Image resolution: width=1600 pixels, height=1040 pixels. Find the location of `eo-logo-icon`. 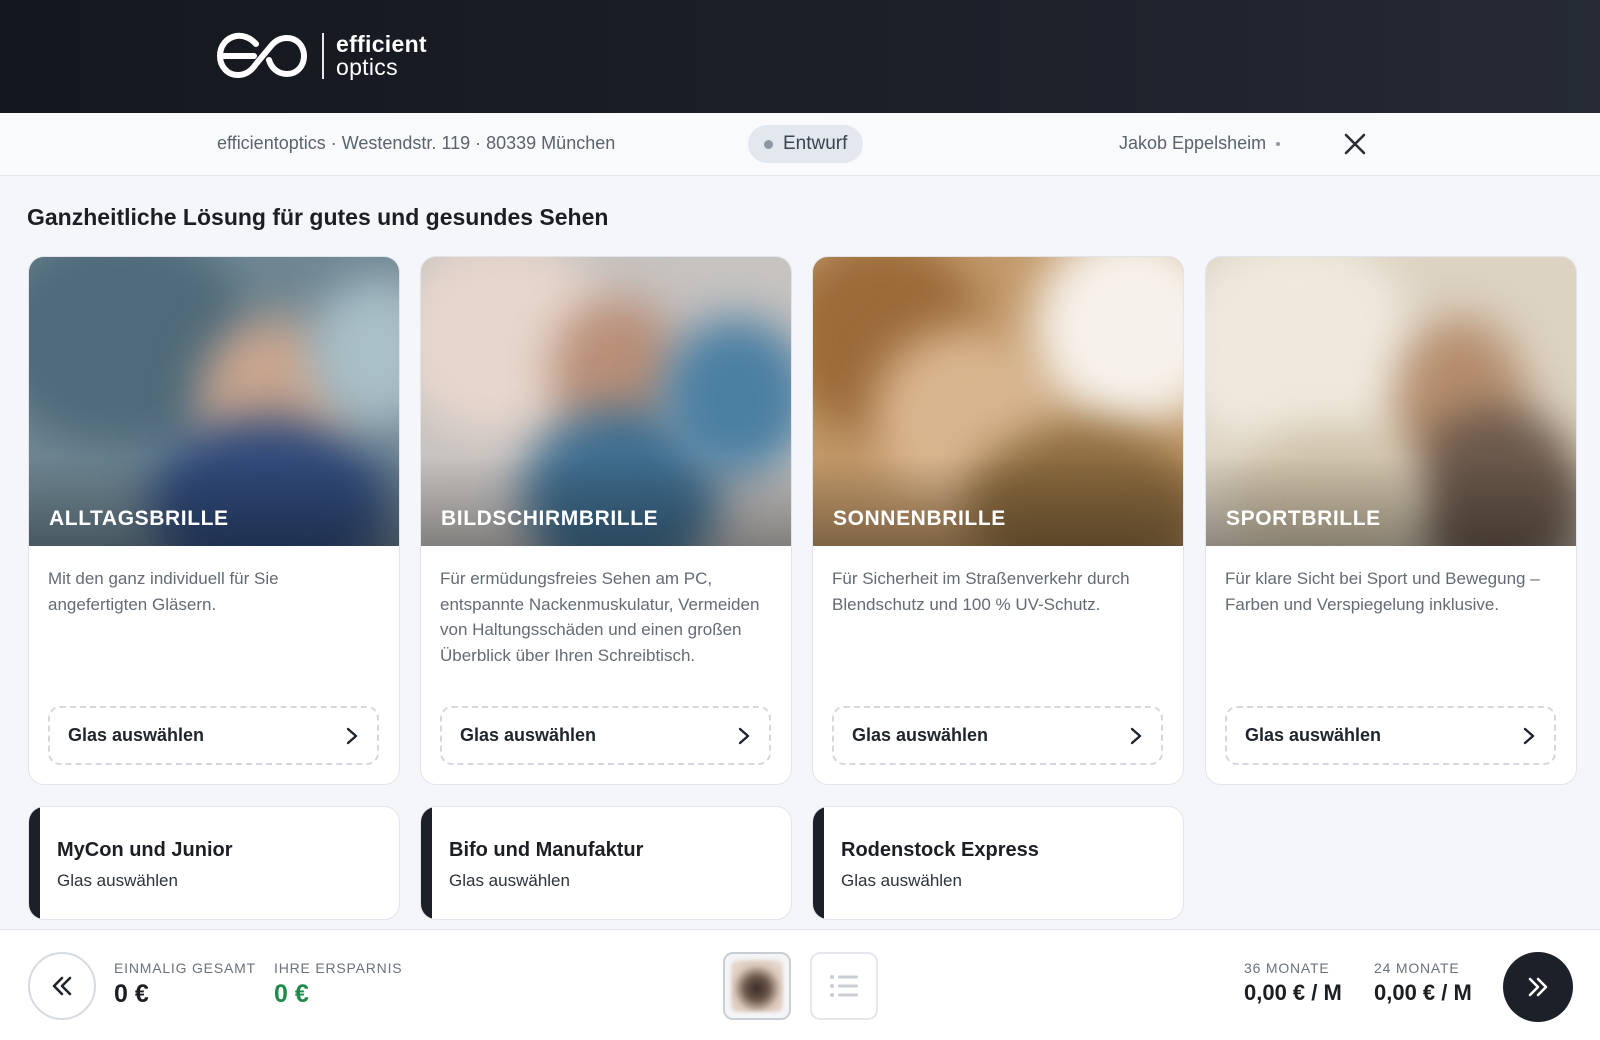

eo-logo-icon is located at coordinates (262, 55).